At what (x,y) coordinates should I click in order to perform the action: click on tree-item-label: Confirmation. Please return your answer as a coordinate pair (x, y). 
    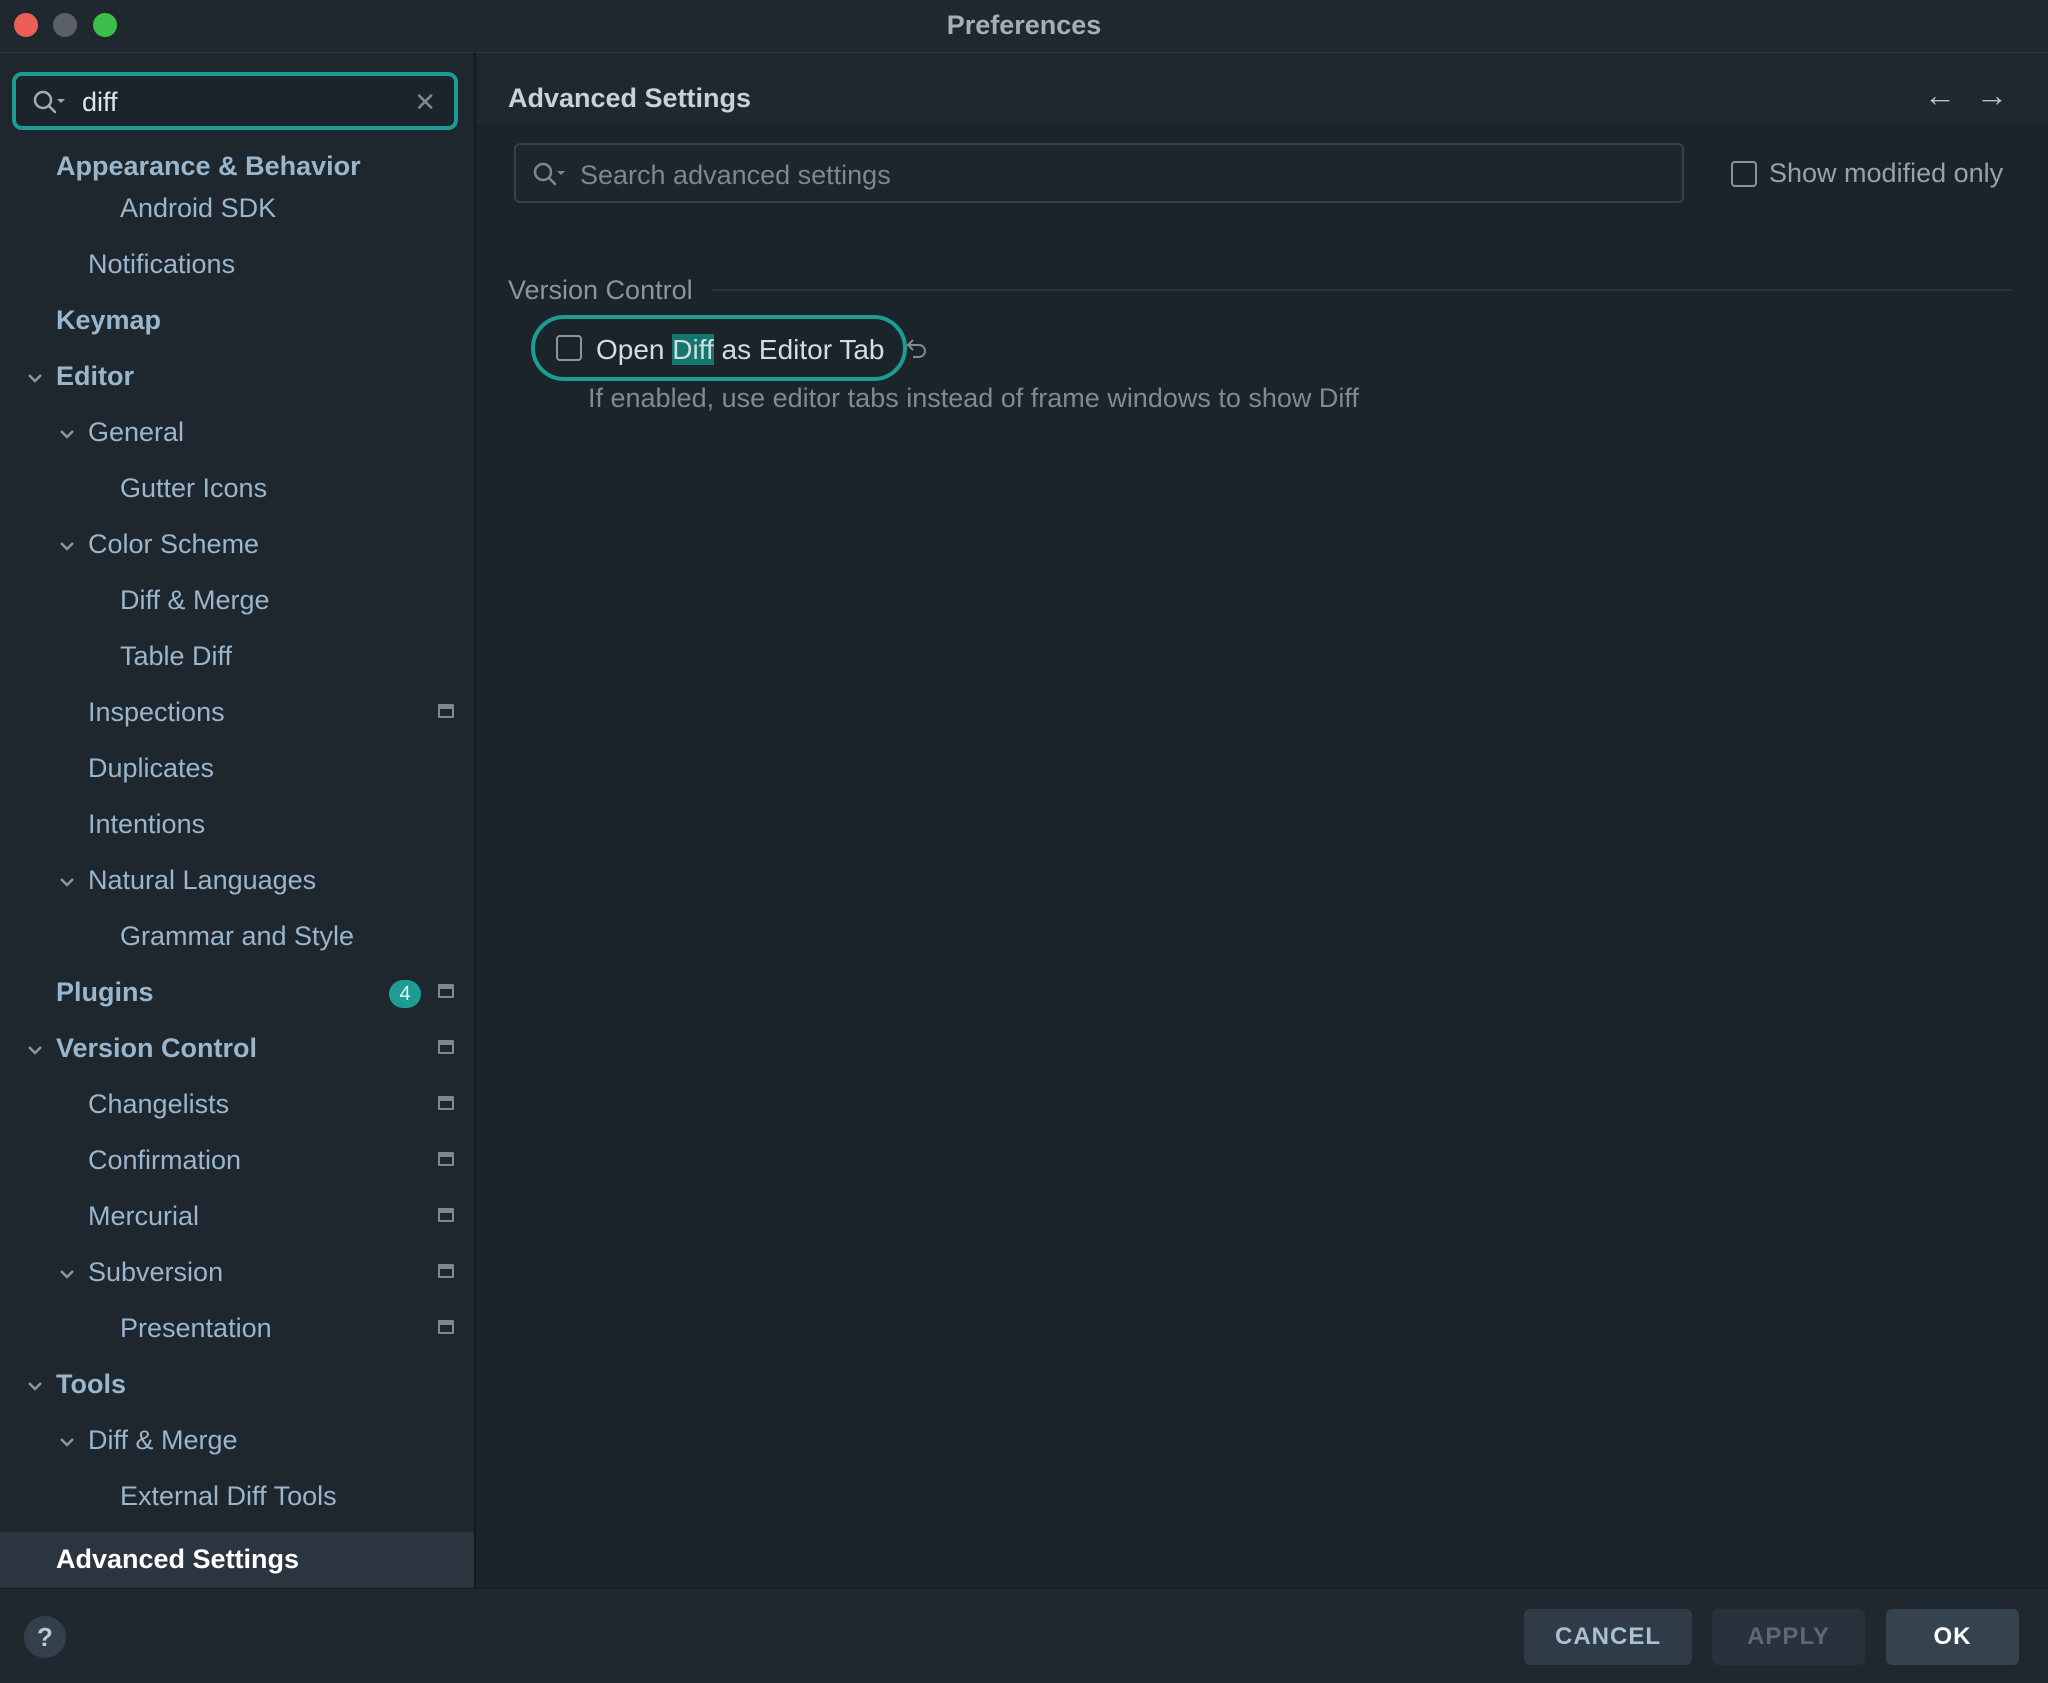
    Looking at the image, I should click on (165, 1160).